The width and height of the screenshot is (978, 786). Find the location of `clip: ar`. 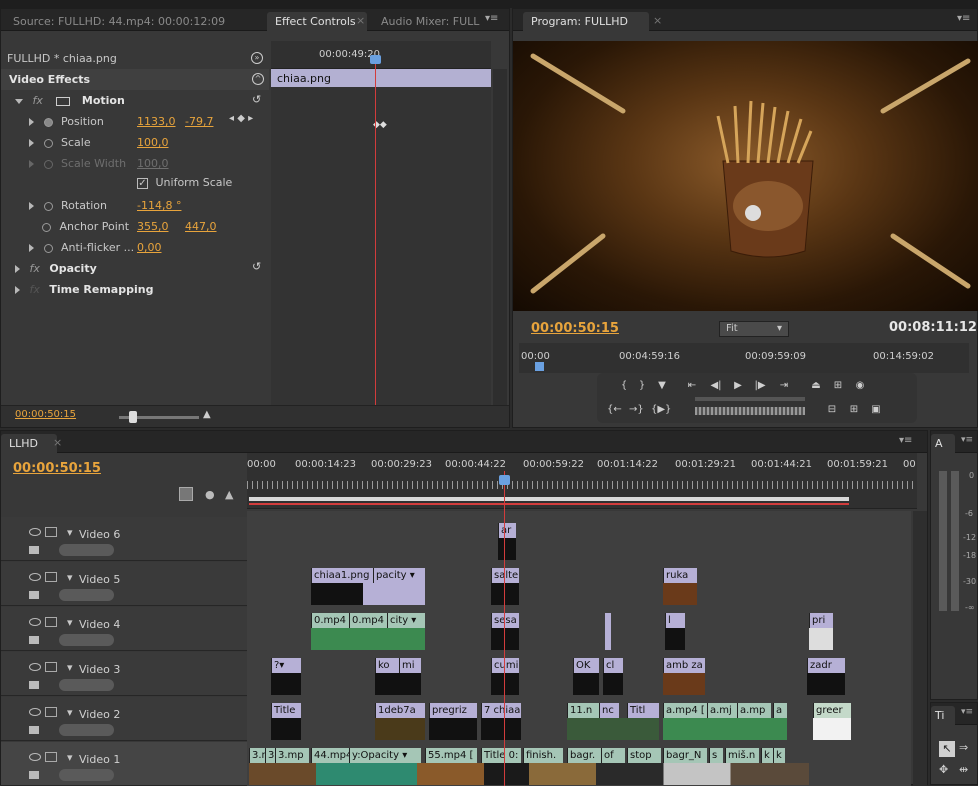

clip: ar is located at coordinates (507, 530).